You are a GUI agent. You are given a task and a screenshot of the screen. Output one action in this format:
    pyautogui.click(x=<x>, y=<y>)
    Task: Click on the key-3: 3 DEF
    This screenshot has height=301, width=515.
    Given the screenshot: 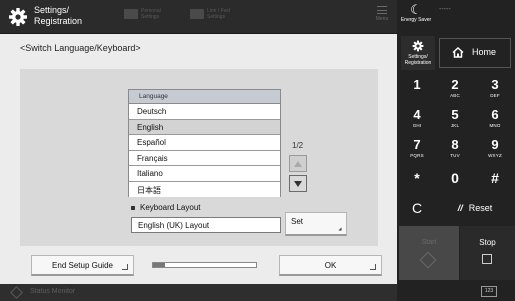 What is the action you would take?
    pyautogui.click(x=495, y=88)
    